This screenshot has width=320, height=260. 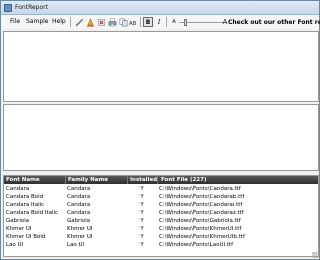 What do you see at coordinates (200, 221) in the screenshot?
I see `cell-font-file: C:\Windows\Fonts\Gabriola.ttf` at bounding box center [200, 221].